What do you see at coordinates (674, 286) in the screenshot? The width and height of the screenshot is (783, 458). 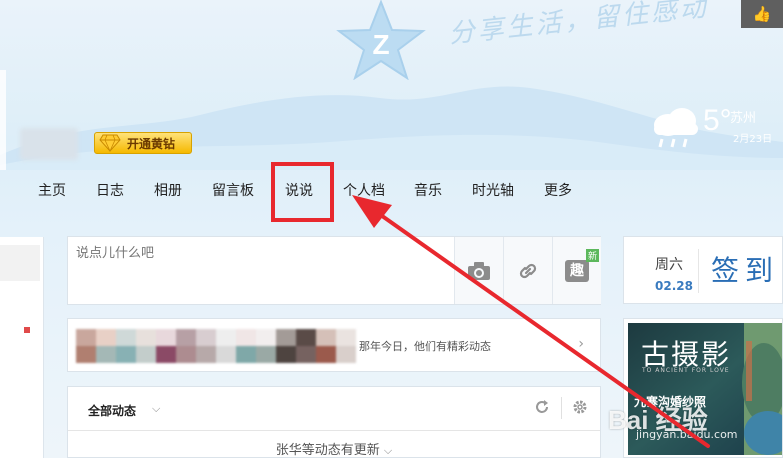 I see `check-in-date: 02.28` at bounding box center [674, 286].